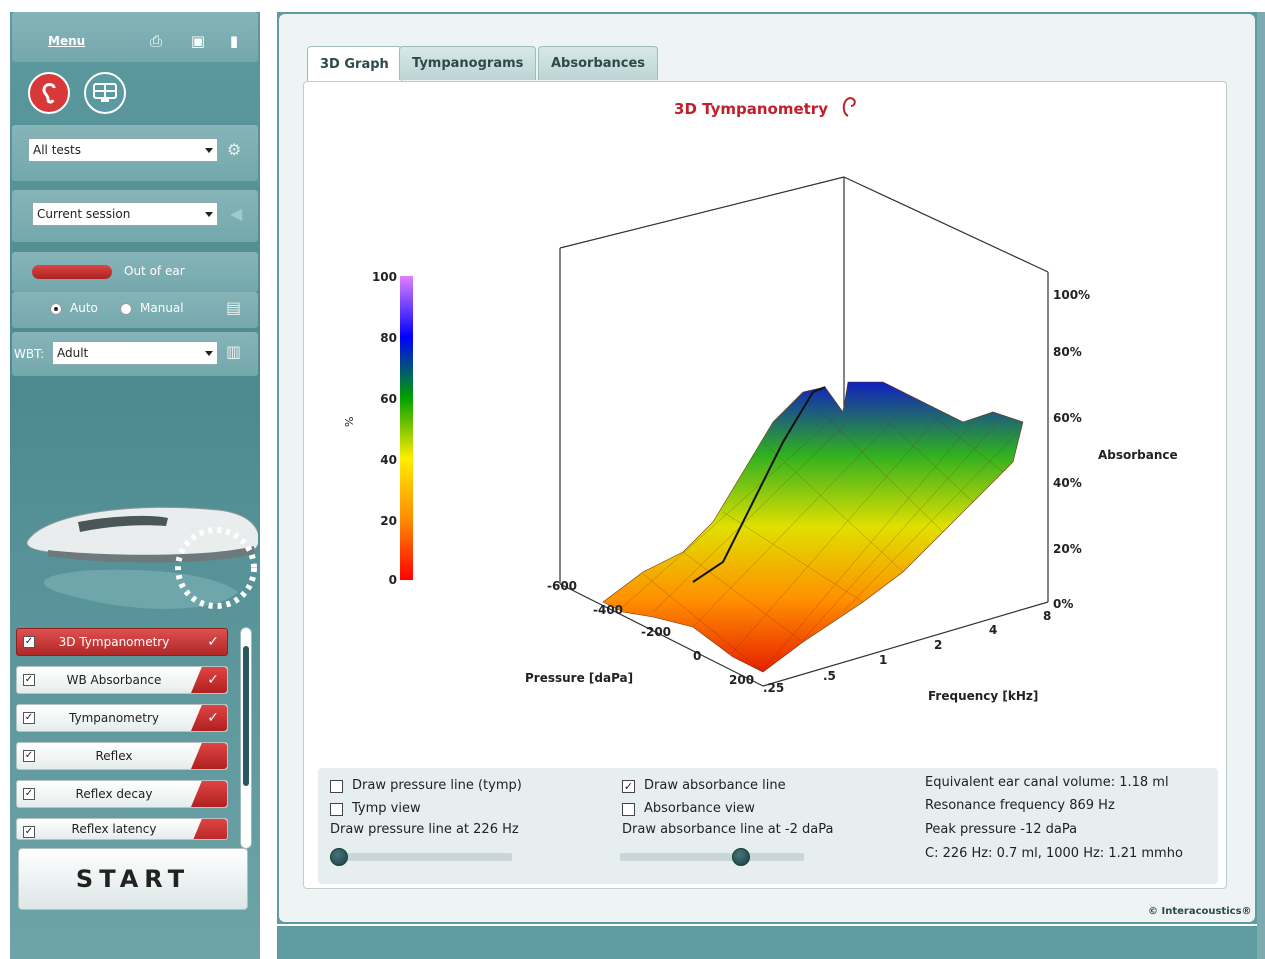  What do you see at coordinates (388, 338) in the screenshot?
I see `colorbar-tick: 80` at bounding box center [388, 338].